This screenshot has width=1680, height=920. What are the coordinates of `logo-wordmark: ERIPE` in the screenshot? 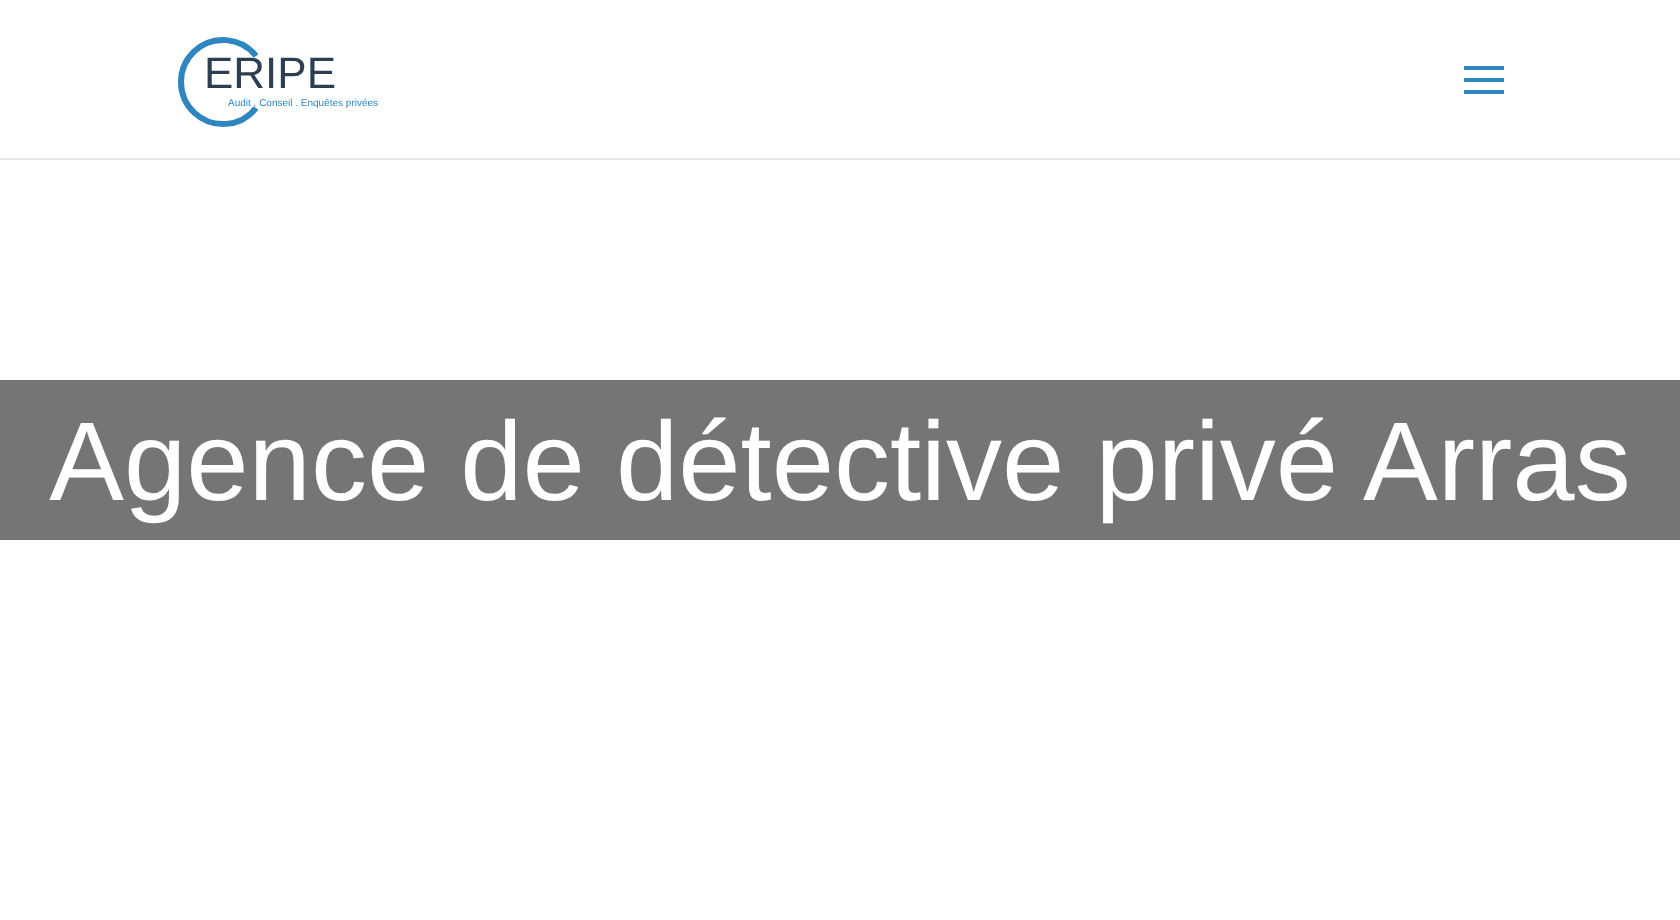 It's located at (271, 73).